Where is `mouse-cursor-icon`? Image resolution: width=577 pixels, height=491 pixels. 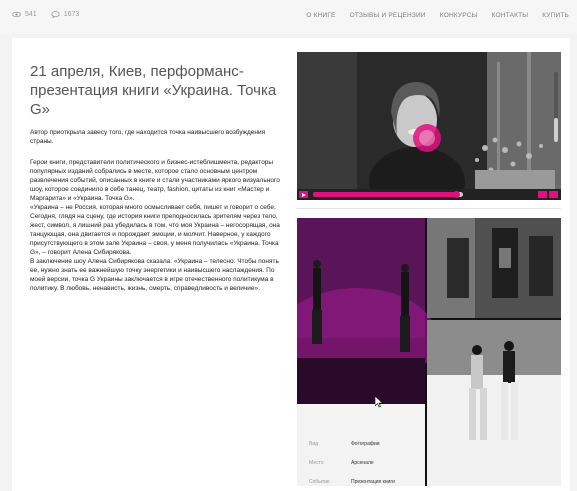 mouse-cursor-icon is located at coordinates (379, 402).